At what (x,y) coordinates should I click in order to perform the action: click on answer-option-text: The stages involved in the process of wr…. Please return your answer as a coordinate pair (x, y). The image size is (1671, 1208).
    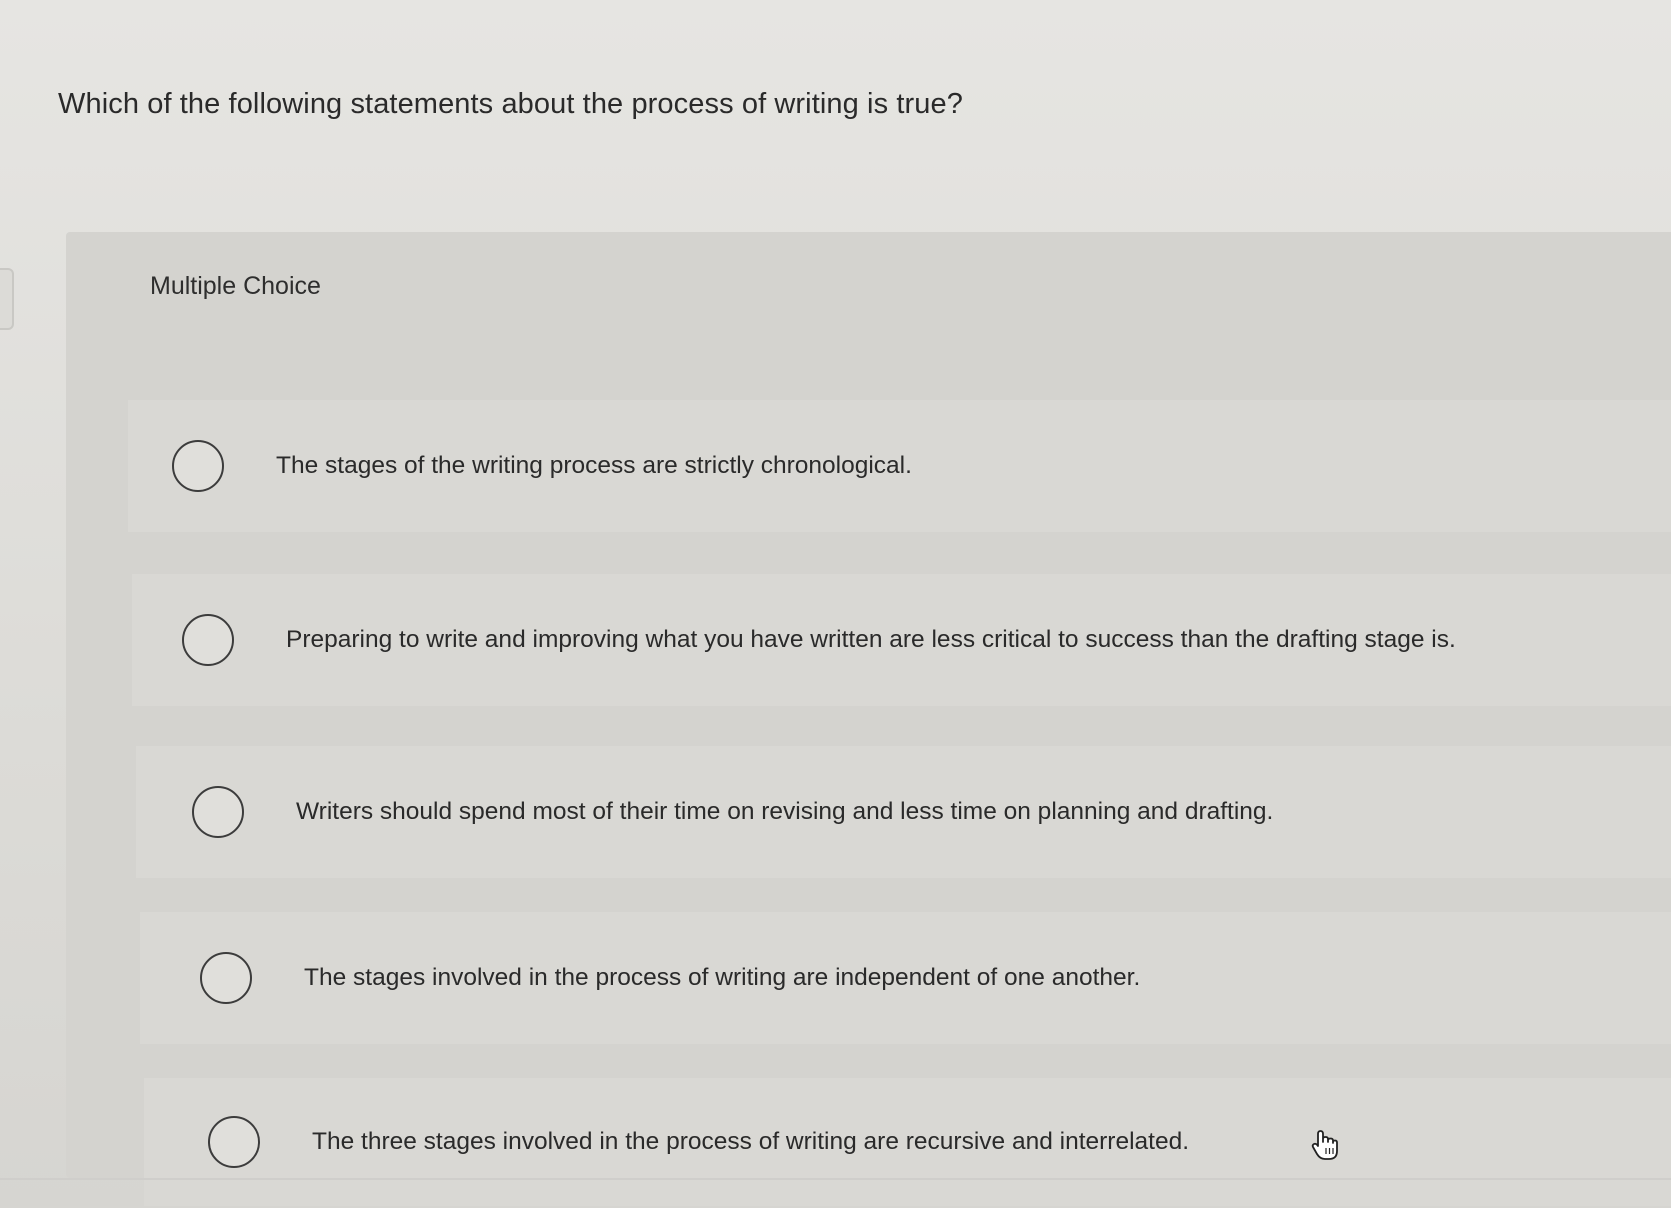
    Looking at the image, I should click on (722, 978).